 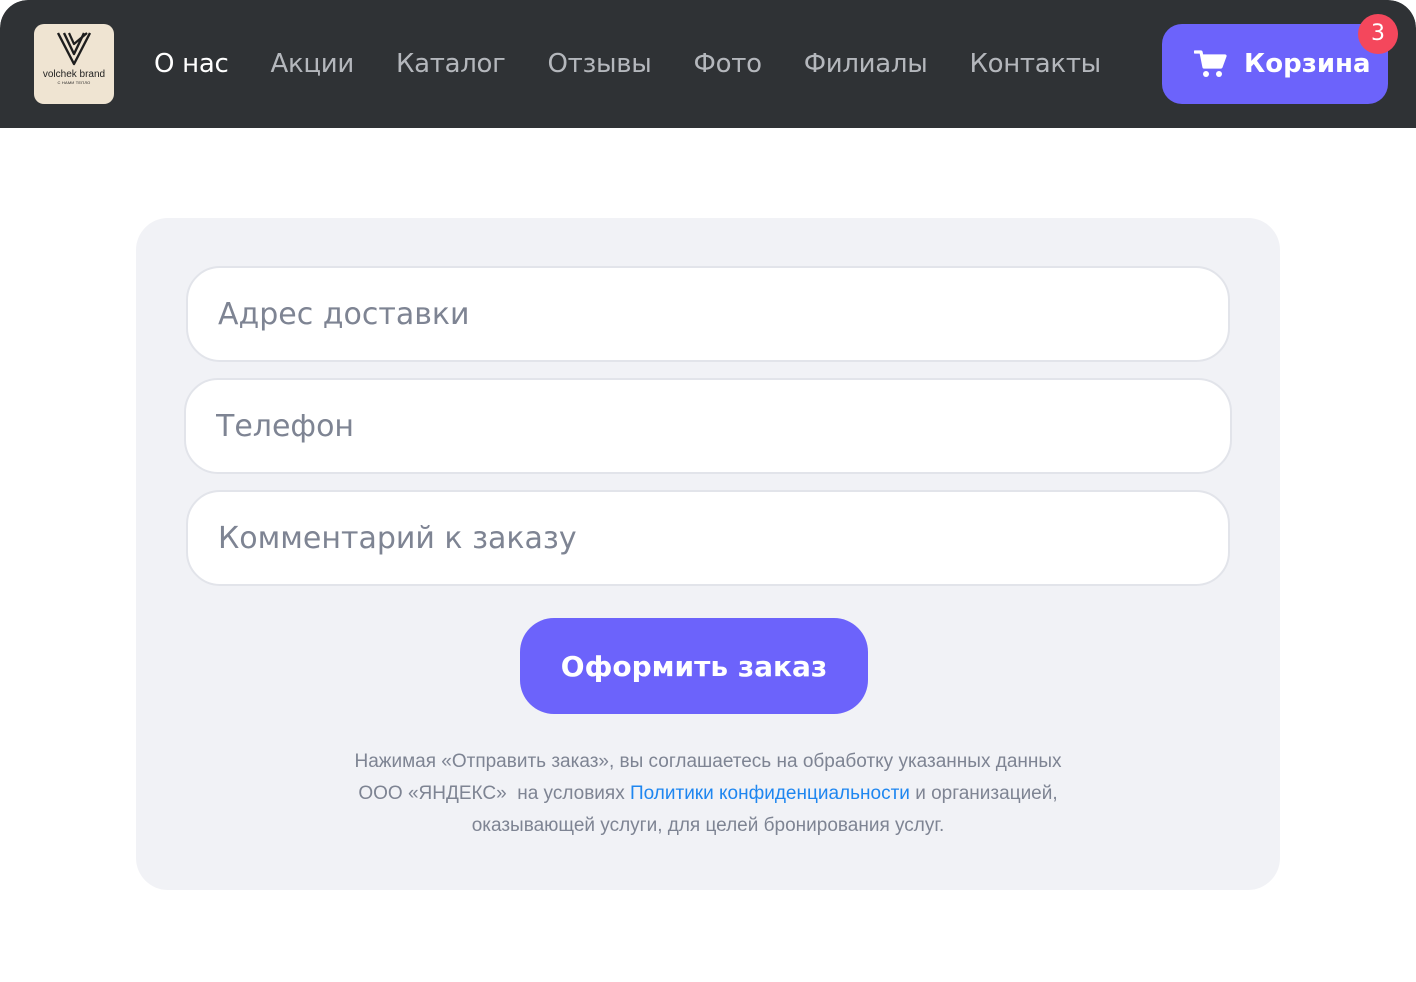 I want to click on submit-order-button: Оформить заказ, so click(x=694, y=666).